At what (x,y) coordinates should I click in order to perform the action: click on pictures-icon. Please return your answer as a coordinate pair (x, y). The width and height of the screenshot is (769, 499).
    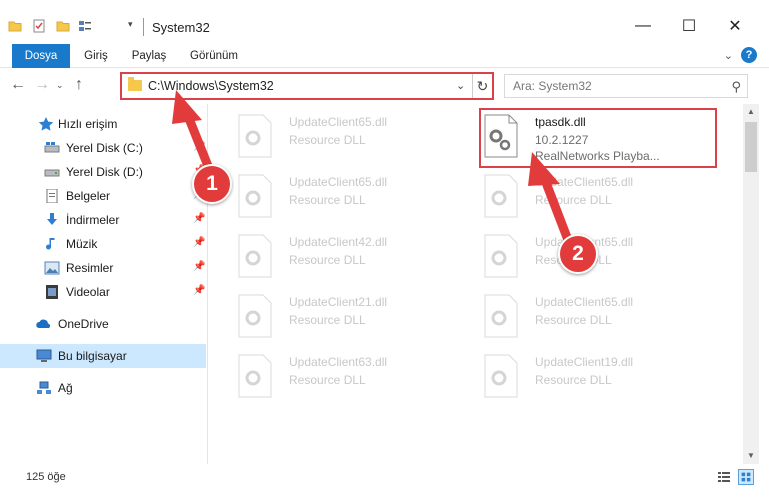
    Looking at the image, I should click on (52, 268).